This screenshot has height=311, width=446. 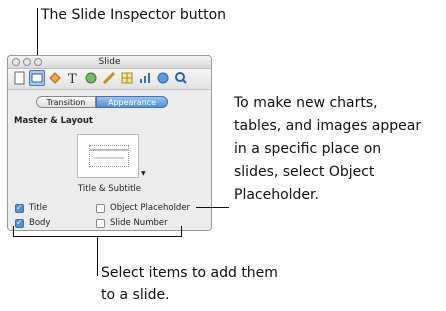 What do you see at coordinates (55, 78) in the screenshot?
I see `build-icon` at bounding box center [55, 78].